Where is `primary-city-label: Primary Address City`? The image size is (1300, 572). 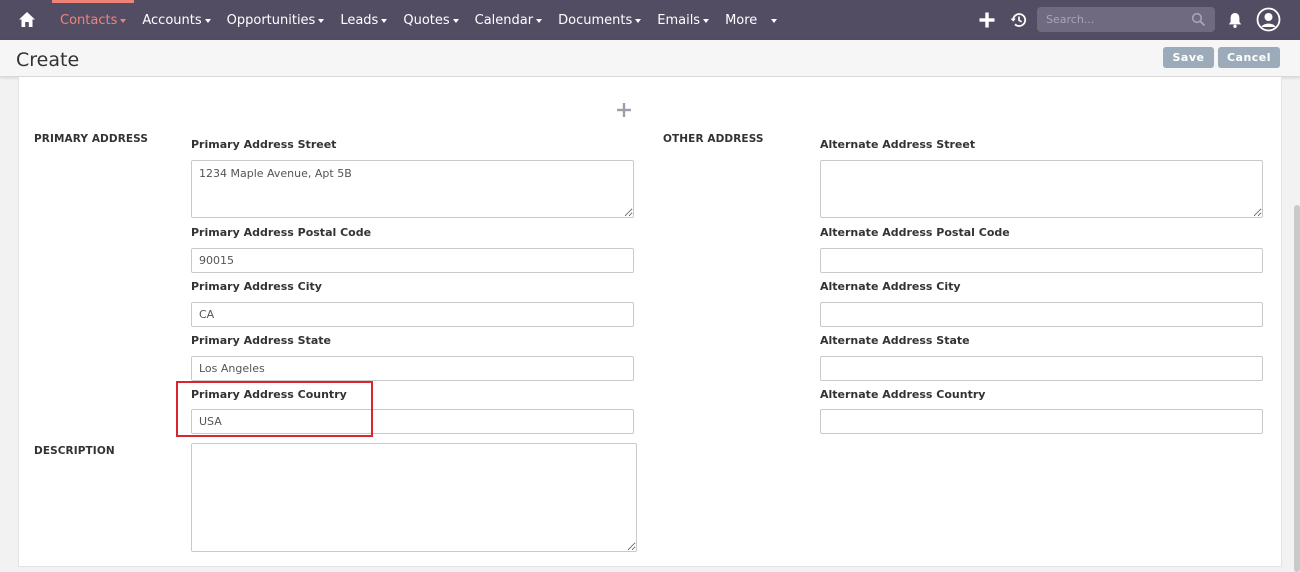
primary-city-label: Primary Address City is located at coordinates (256, 286).